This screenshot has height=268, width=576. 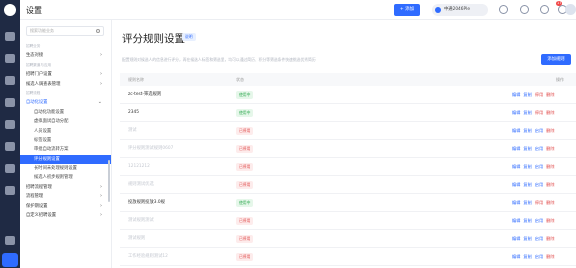 What do you see at coordinates (10, 102) in the screenshot?
I see `message-icon` at bounding box center [10, 102].